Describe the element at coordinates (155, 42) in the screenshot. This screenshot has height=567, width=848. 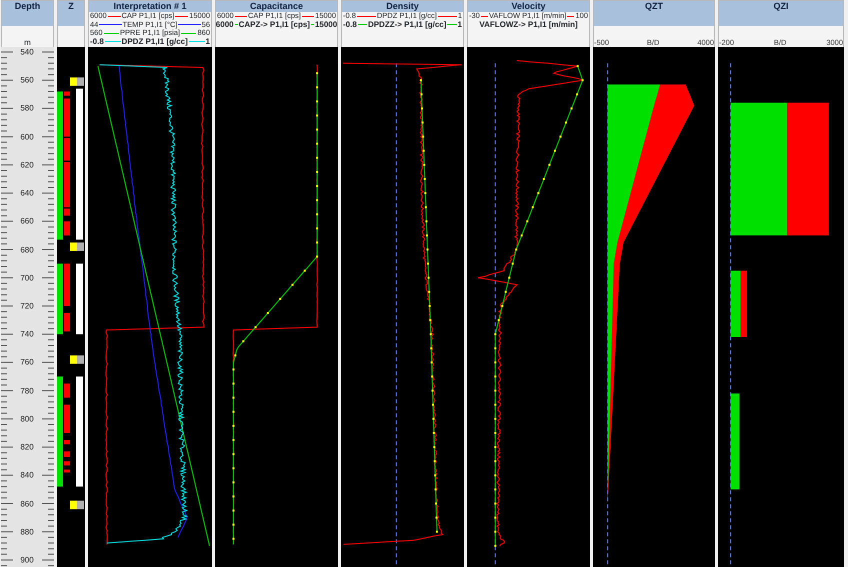
I see `curve-name: DPDZ P1,I1 [g/cc]` at that location.